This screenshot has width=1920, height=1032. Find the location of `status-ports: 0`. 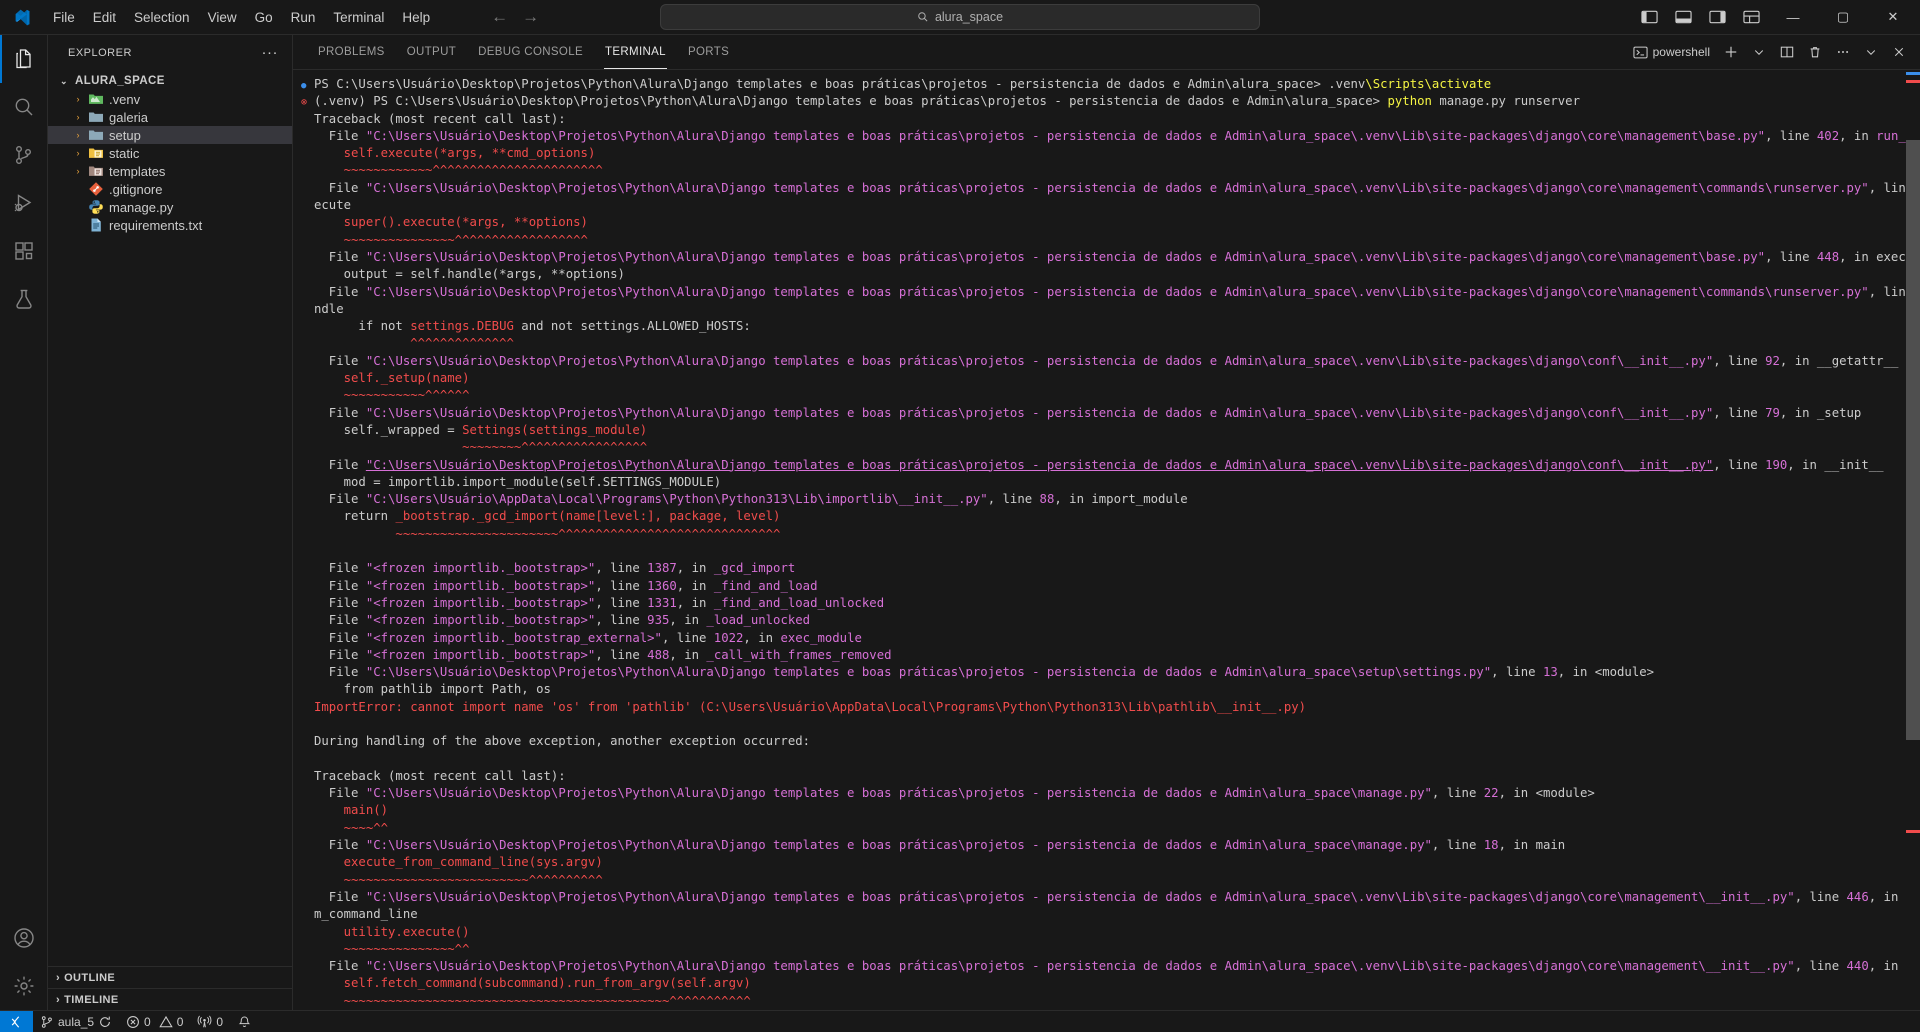

status-ports: 0 is located at coordinates (210, 1021).